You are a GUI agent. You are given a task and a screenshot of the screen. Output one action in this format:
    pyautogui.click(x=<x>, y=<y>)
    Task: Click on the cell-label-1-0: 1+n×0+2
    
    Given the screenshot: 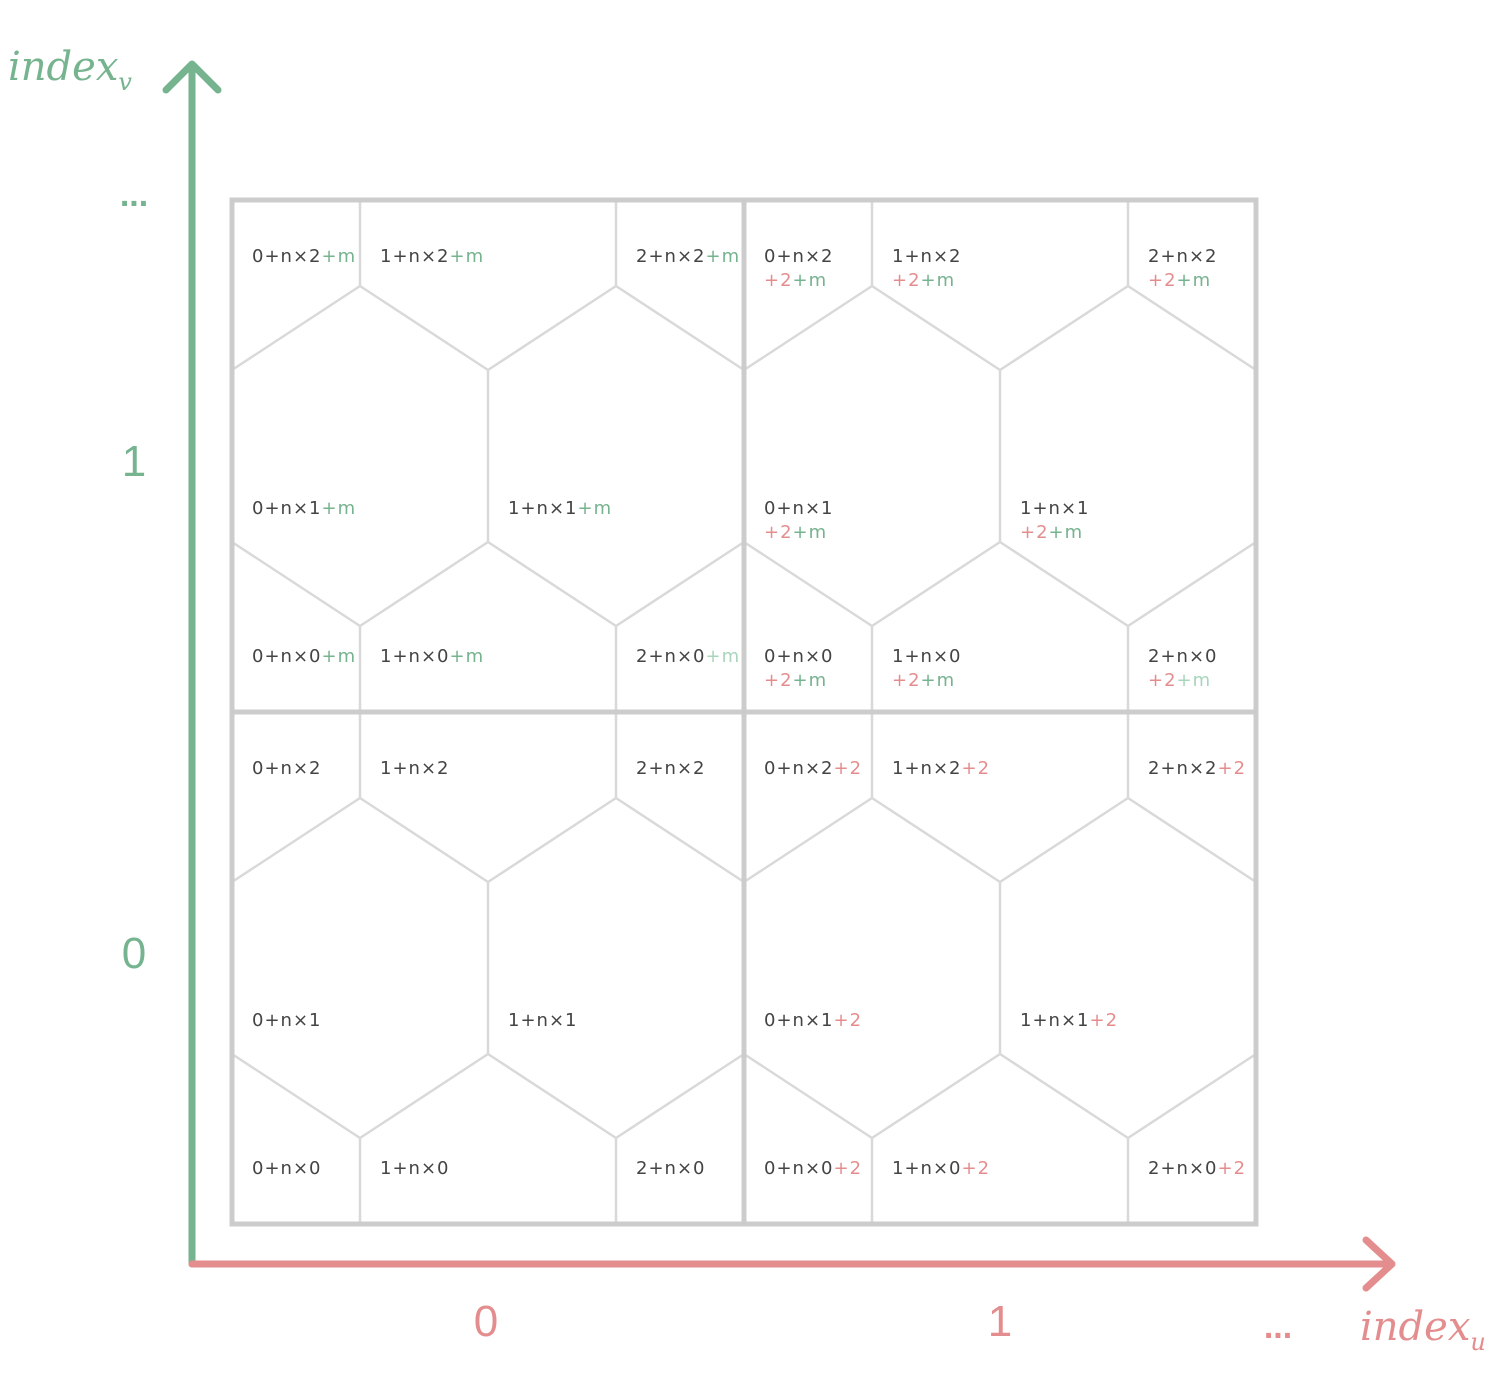 What is the action you would take?
    pyautogui.click(x=941, y=1168)
    